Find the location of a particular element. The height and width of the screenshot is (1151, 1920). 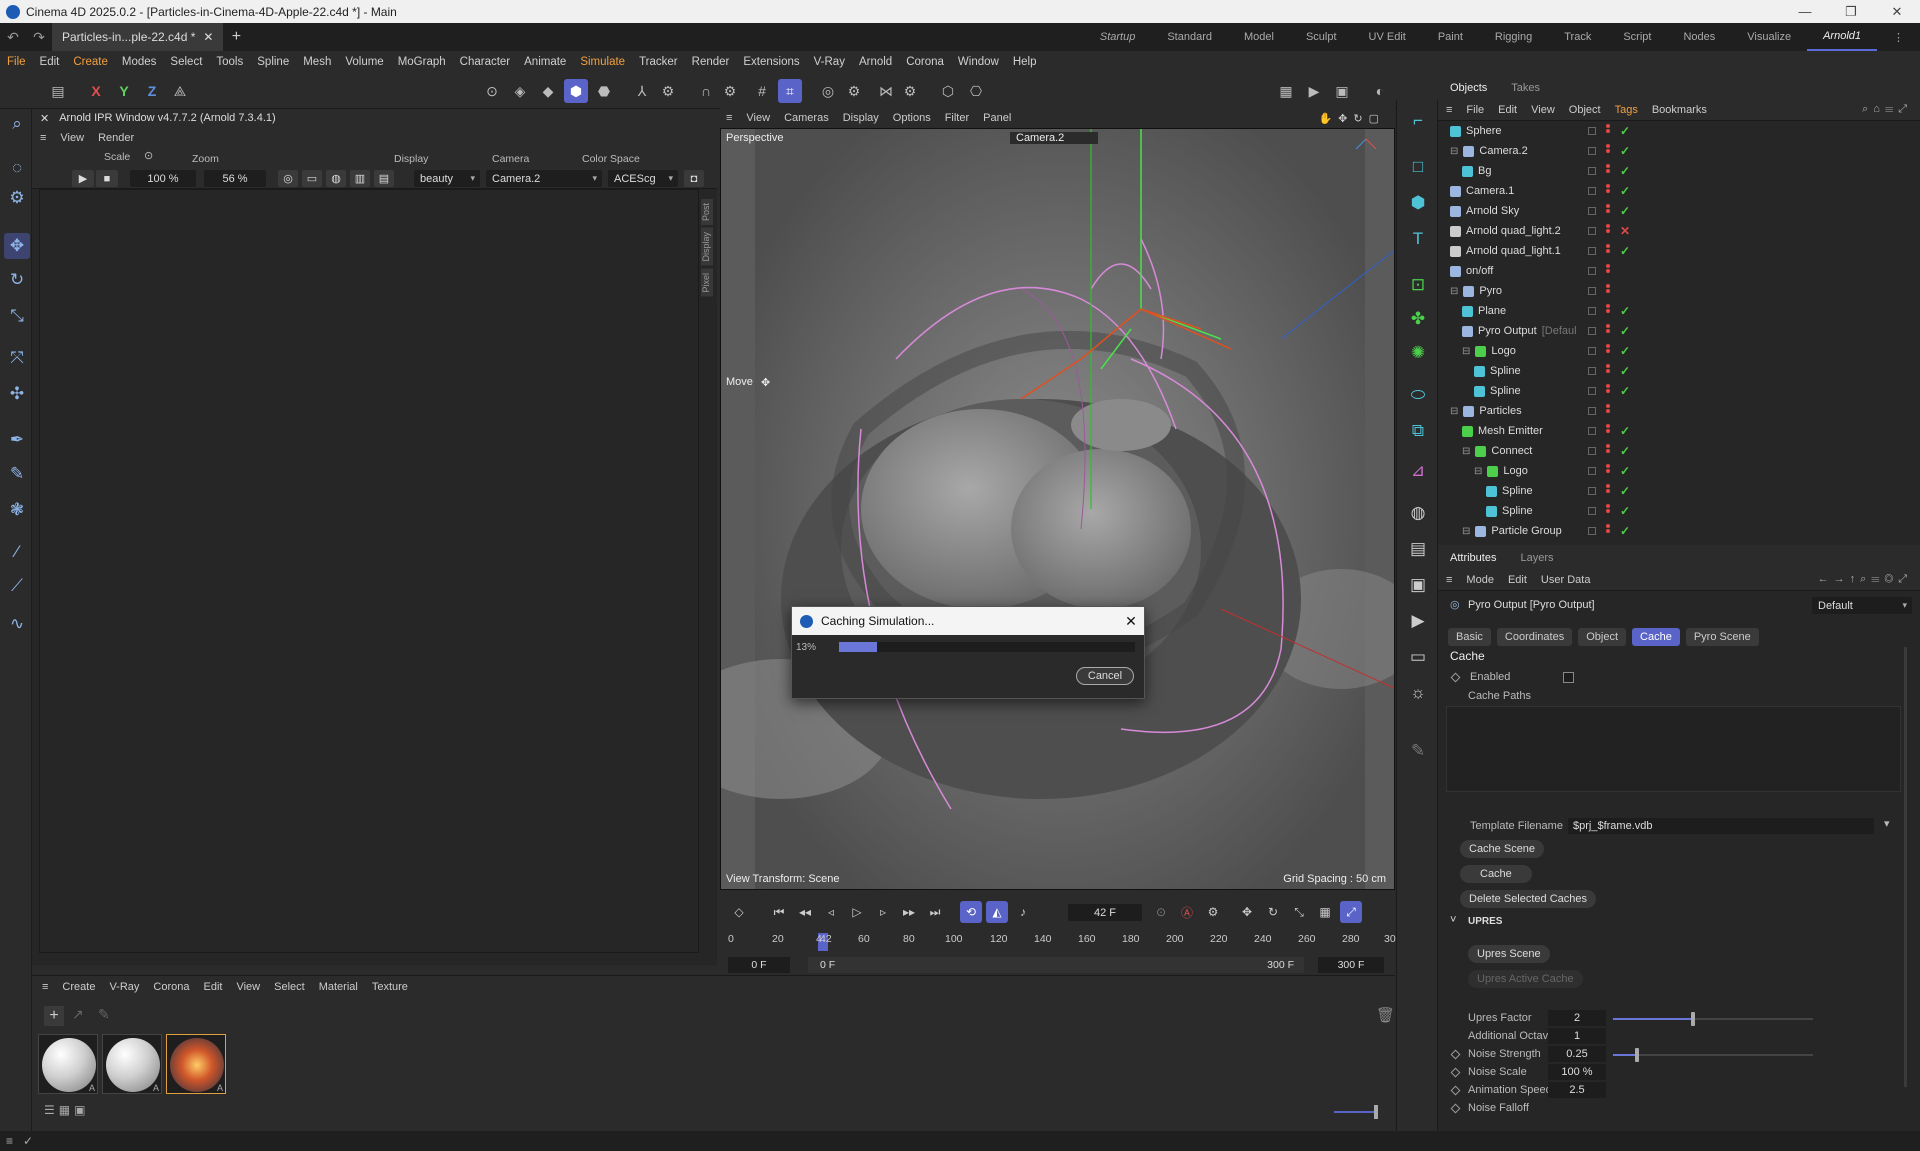

move-tool-icon: ✥ is located at coordinates (17, 246).